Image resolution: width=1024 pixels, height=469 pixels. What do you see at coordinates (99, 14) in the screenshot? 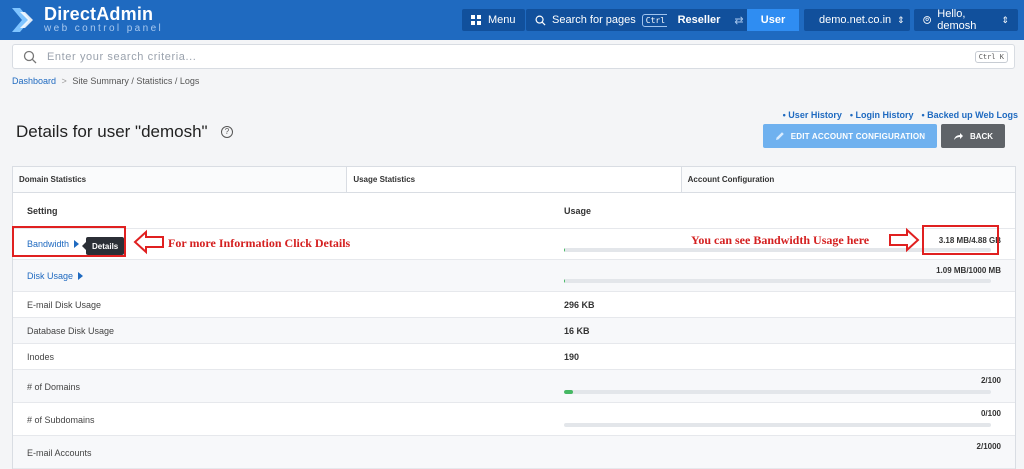
I see `logo-title: DirectAdmin` at bounding box center [99, 14].